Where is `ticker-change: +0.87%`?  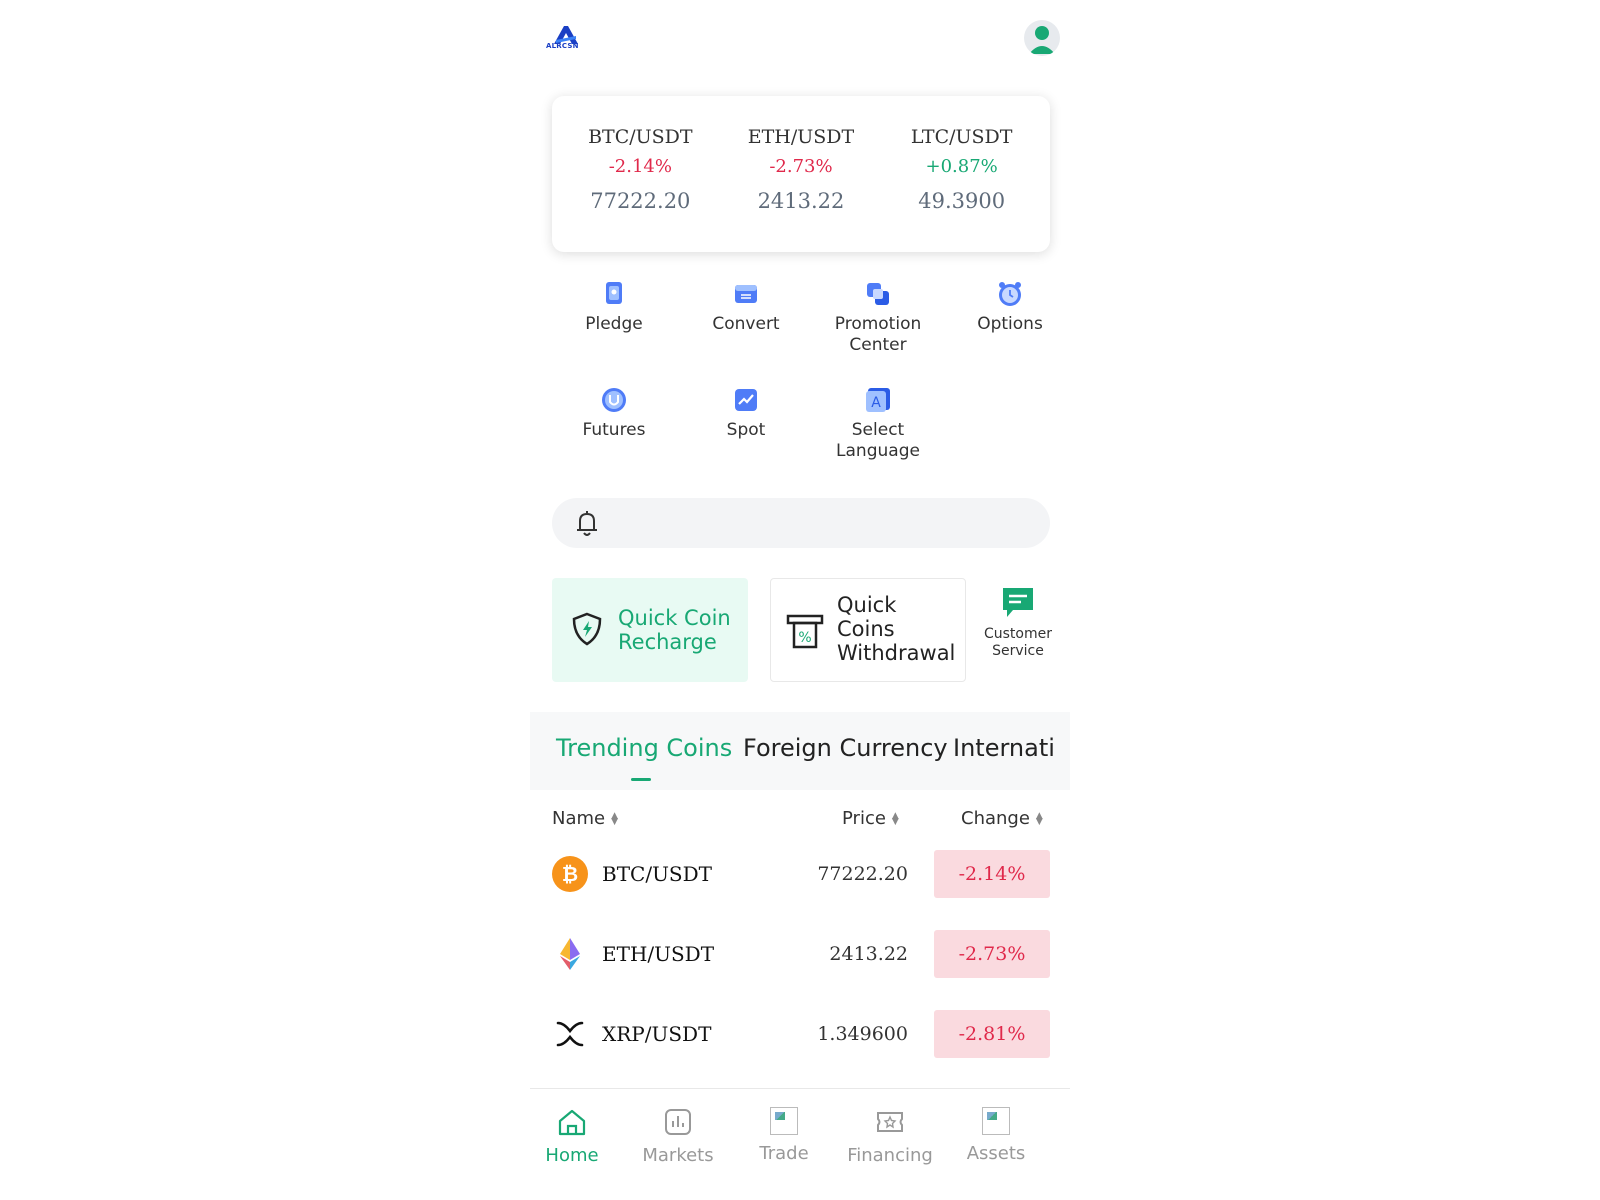
ticker-change: +0.87% is located at coordinates (961, 166).